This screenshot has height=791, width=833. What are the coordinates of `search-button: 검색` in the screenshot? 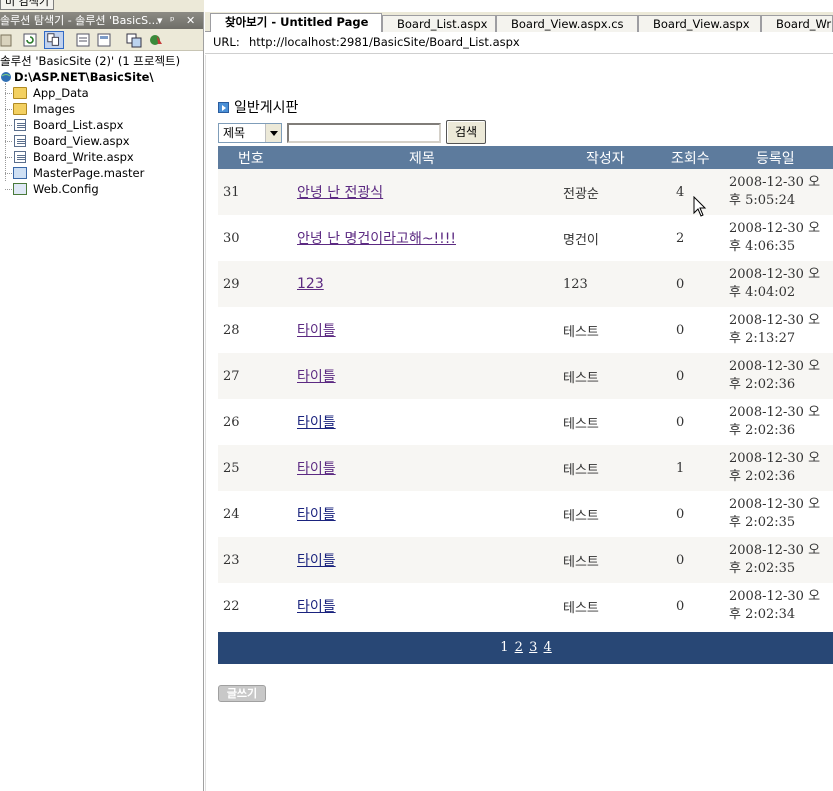 It's located at (466, 132).